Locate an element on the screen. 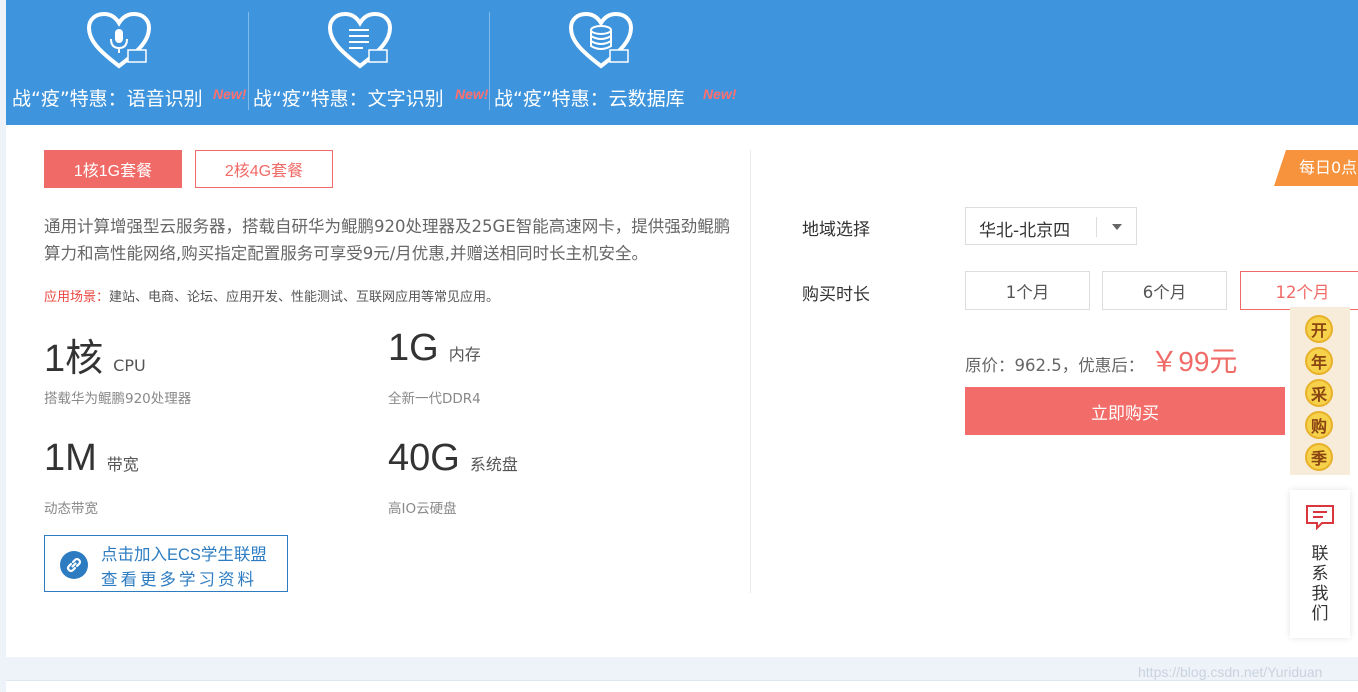 The width and height of the screenshot is (1358, 692). promo-cloud-database: 战“疫”特惠：云数据库 New! is located at coordinates (612, 62).